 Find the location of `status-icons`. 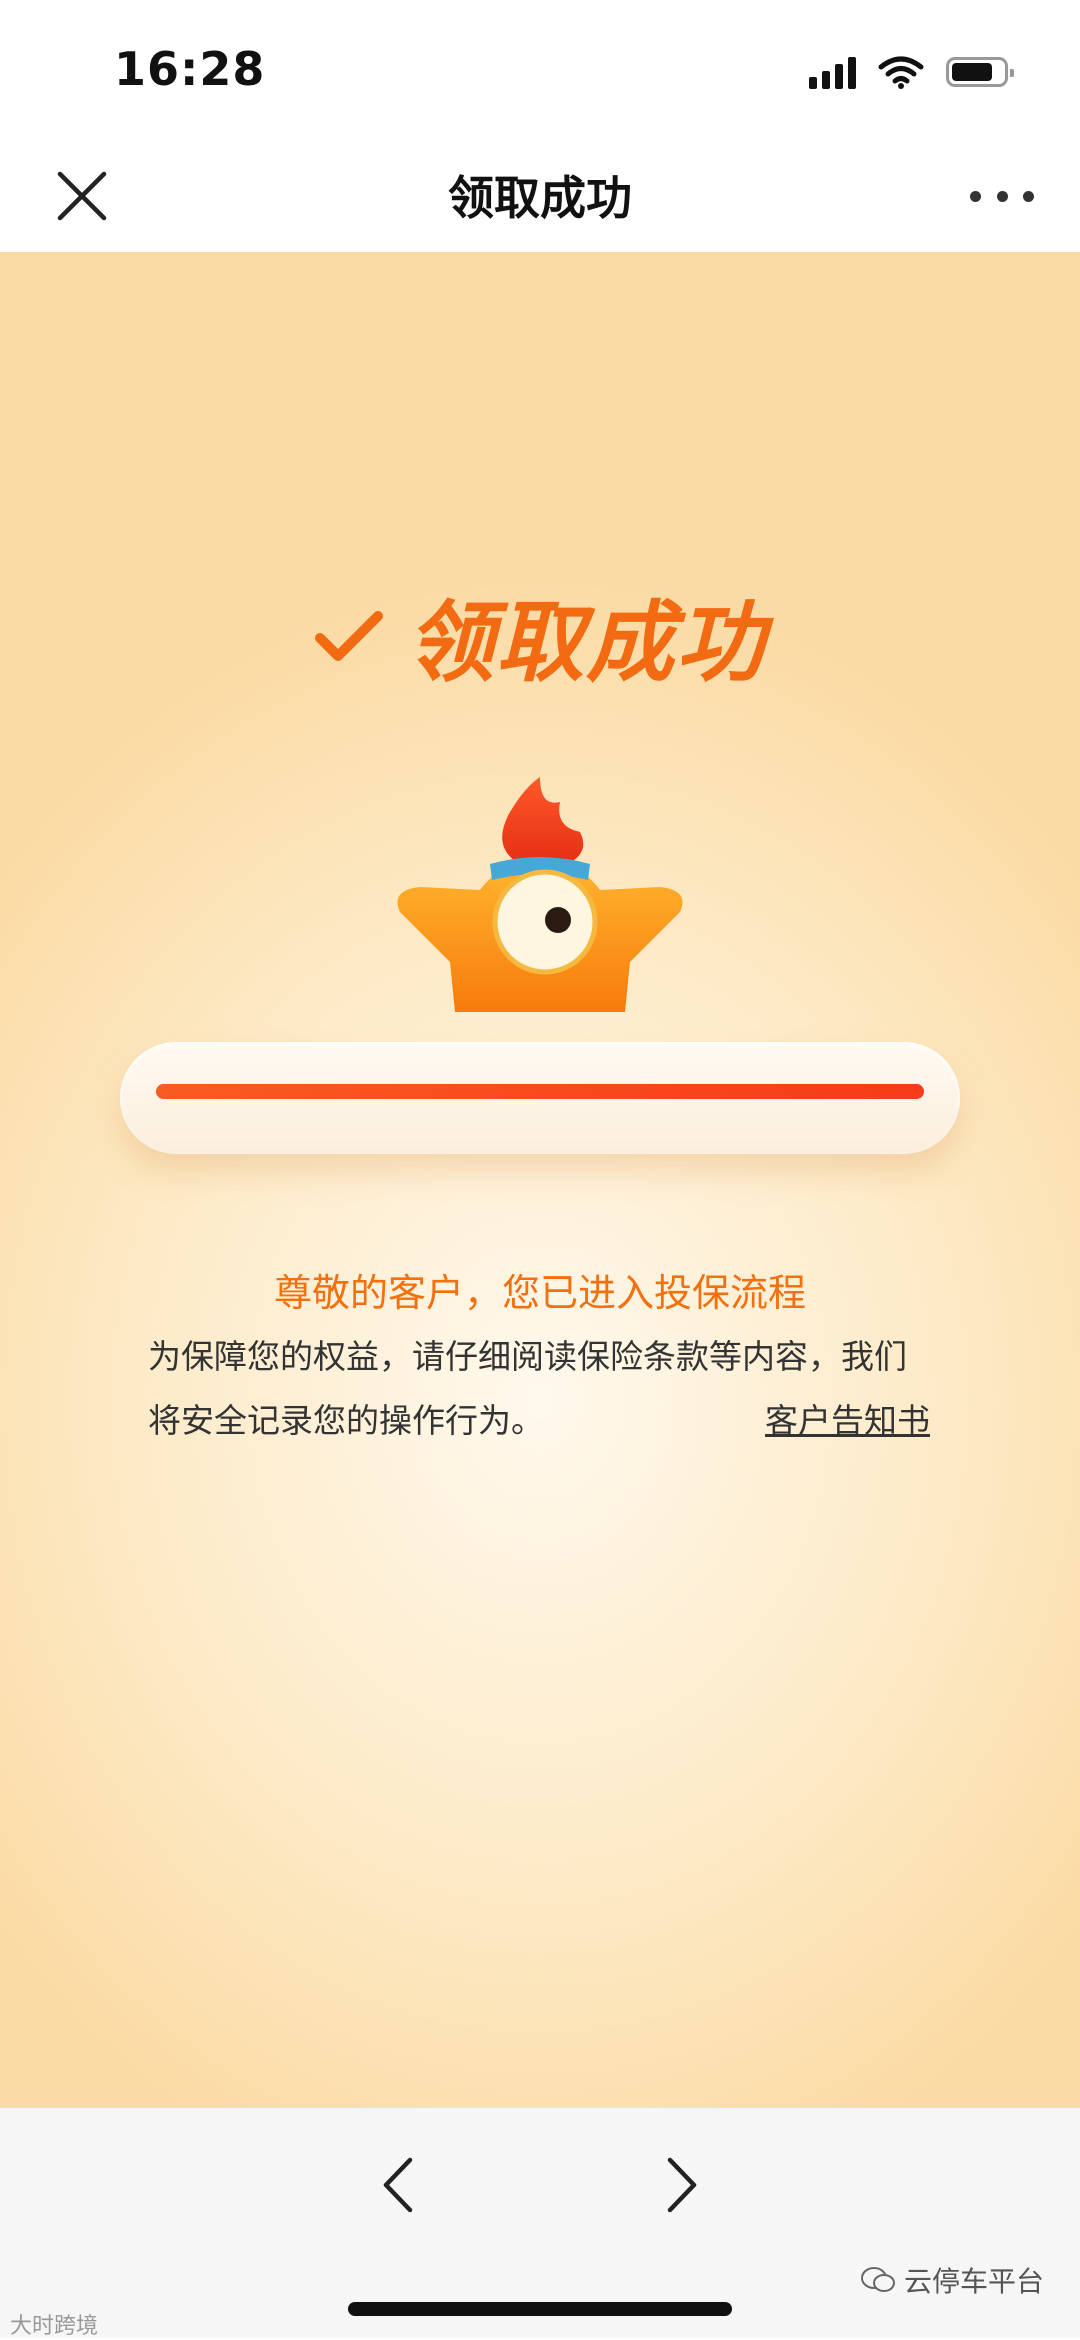

status-icons is located at coordinates (911, 72).